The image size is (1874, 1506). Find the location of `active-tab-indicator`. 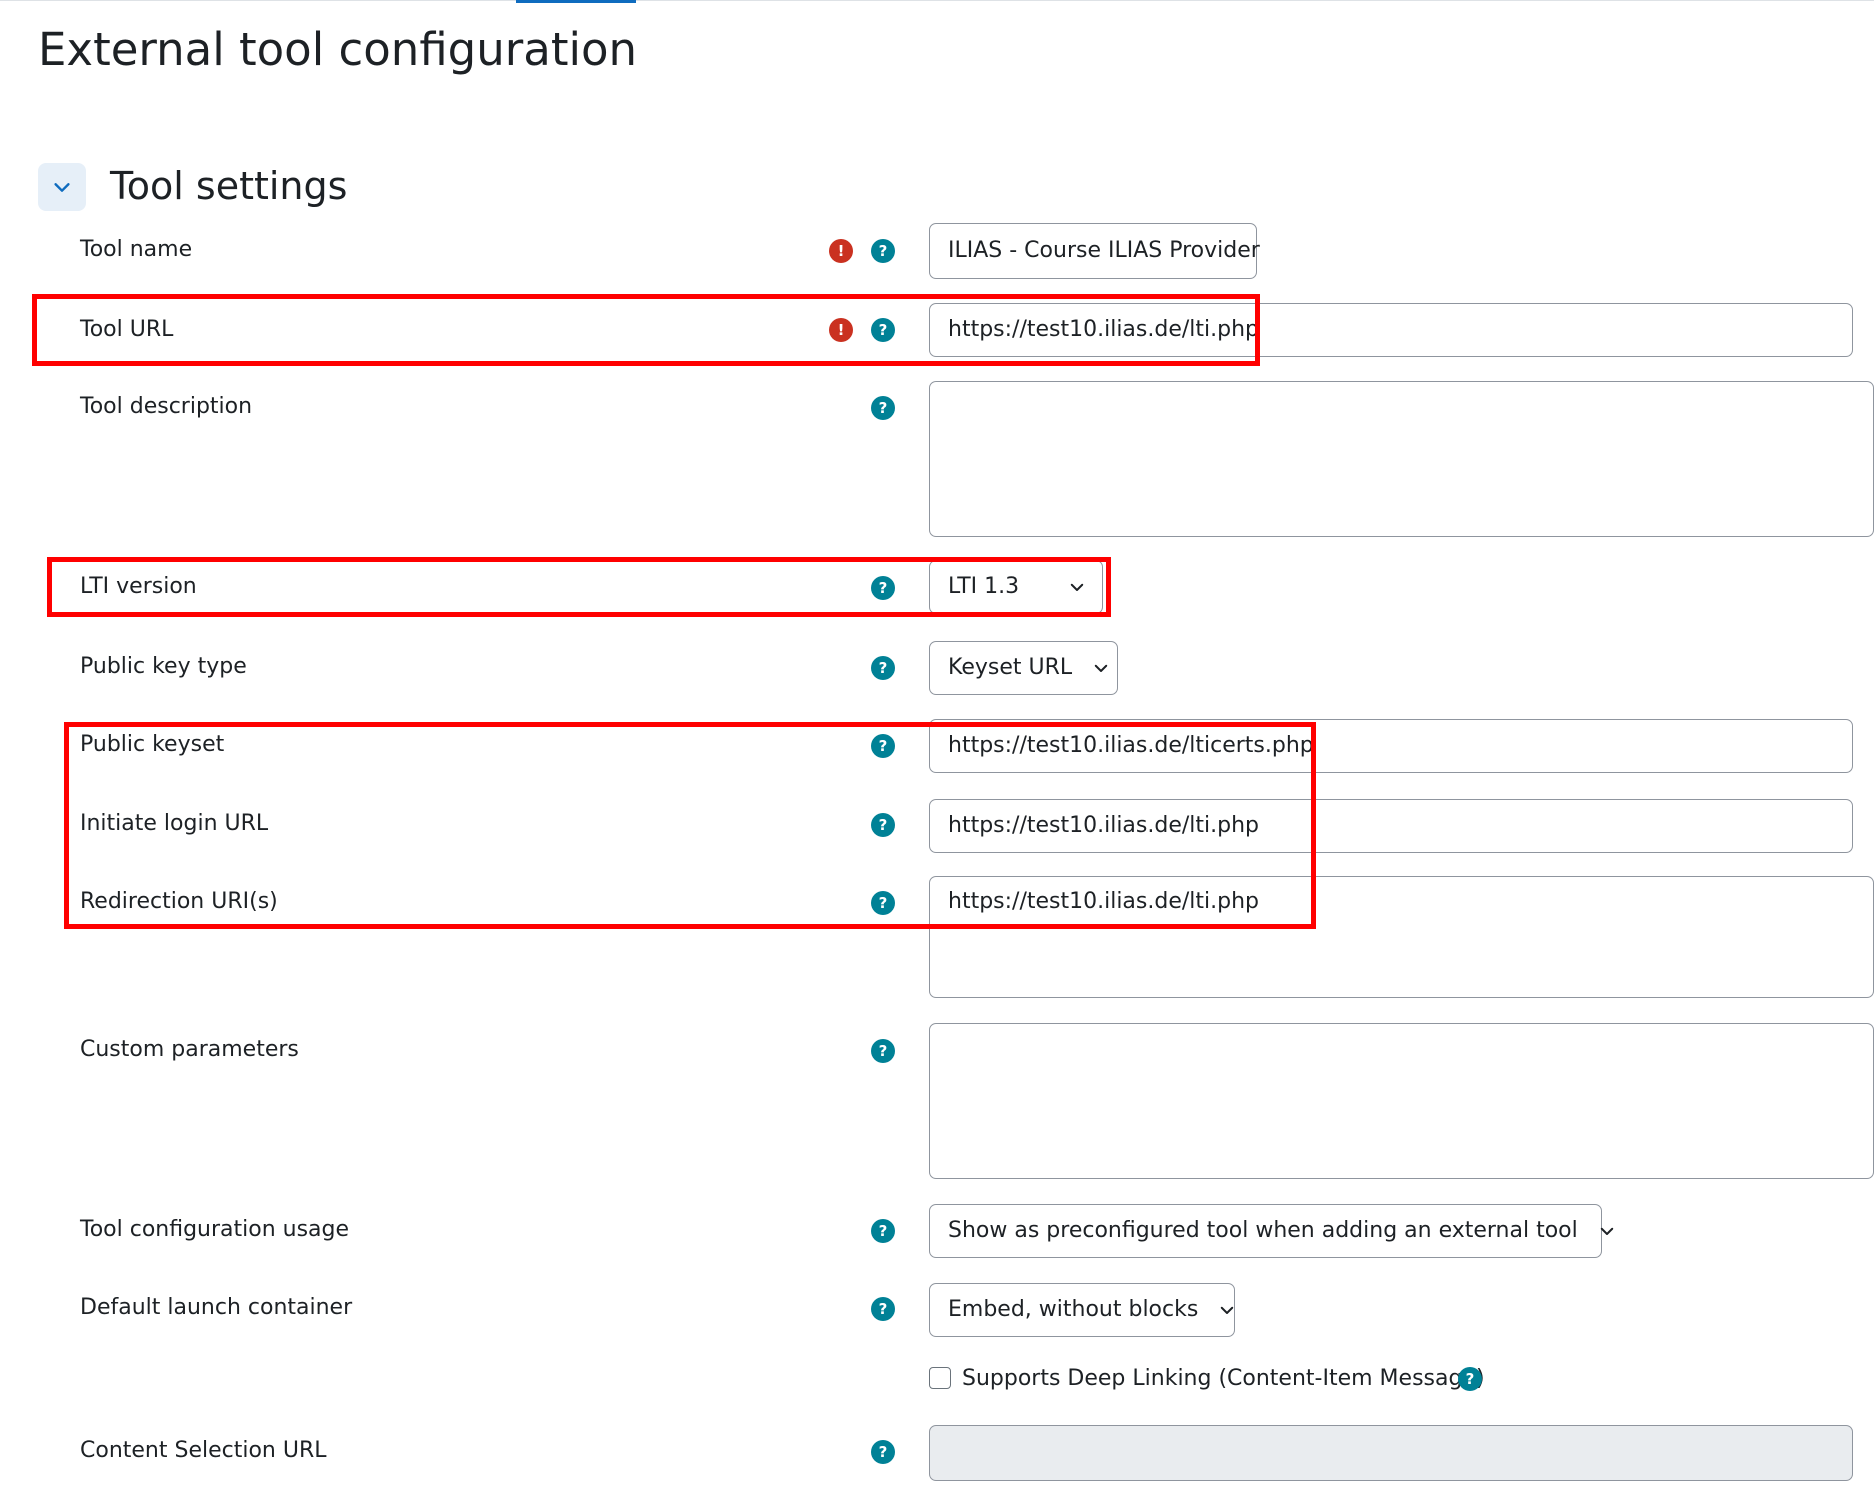

active-tab-indicator is located at coordinates (576, 1).